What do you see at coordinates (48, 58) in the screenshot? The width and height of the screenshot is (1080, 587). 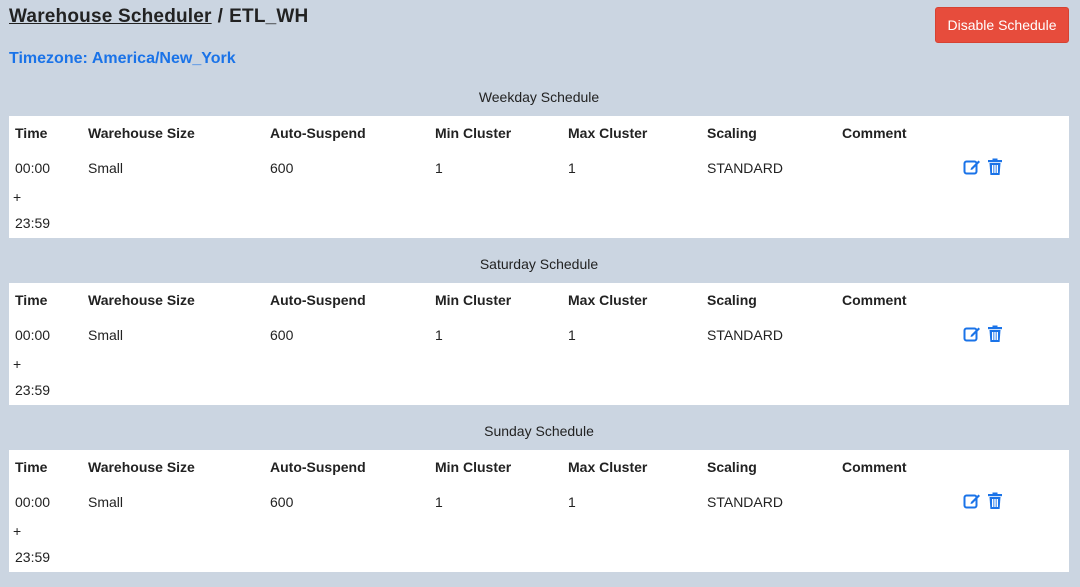 I see `timezone-label: Timezone:` at bounding box center [48, 58].